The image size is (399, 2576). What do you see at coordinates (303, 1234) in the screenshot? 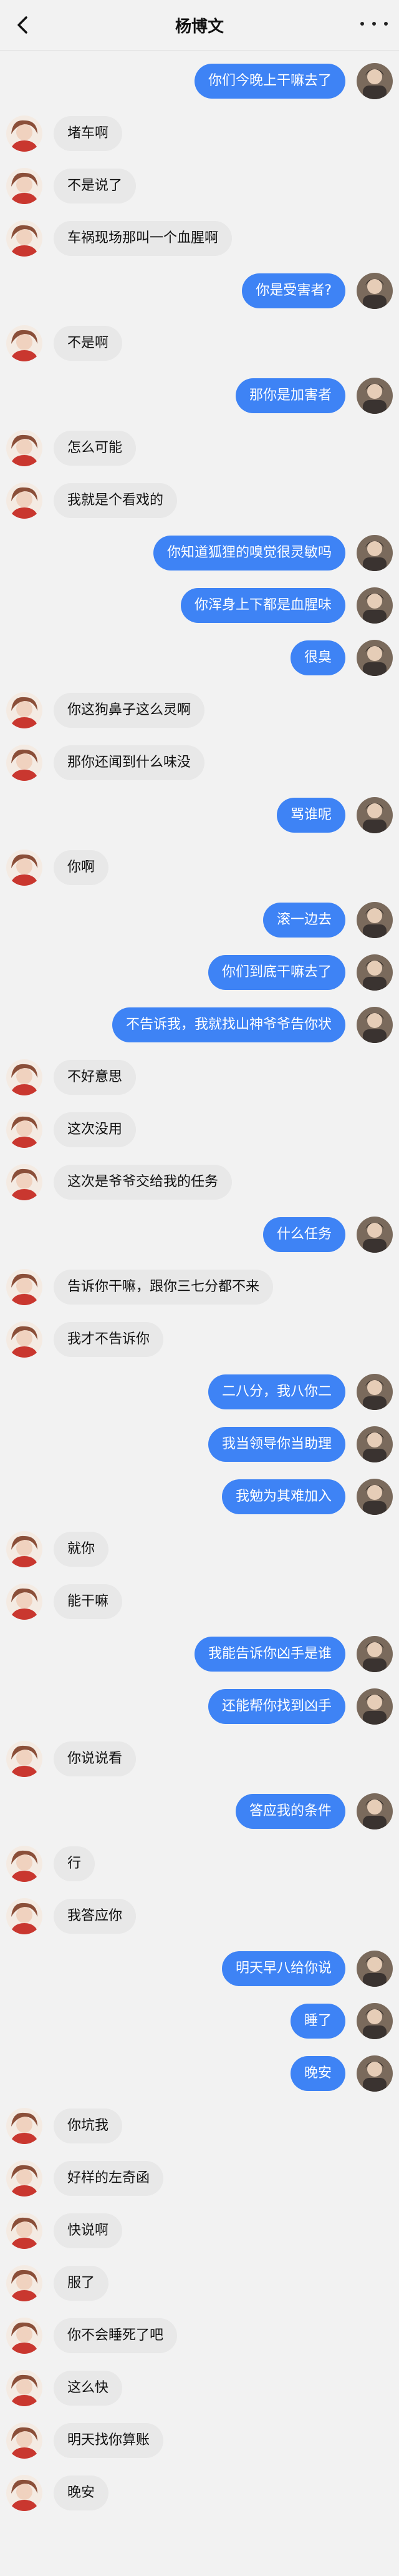
I see `message-bubble: 什么任务` at bounding box center [303, 1234].